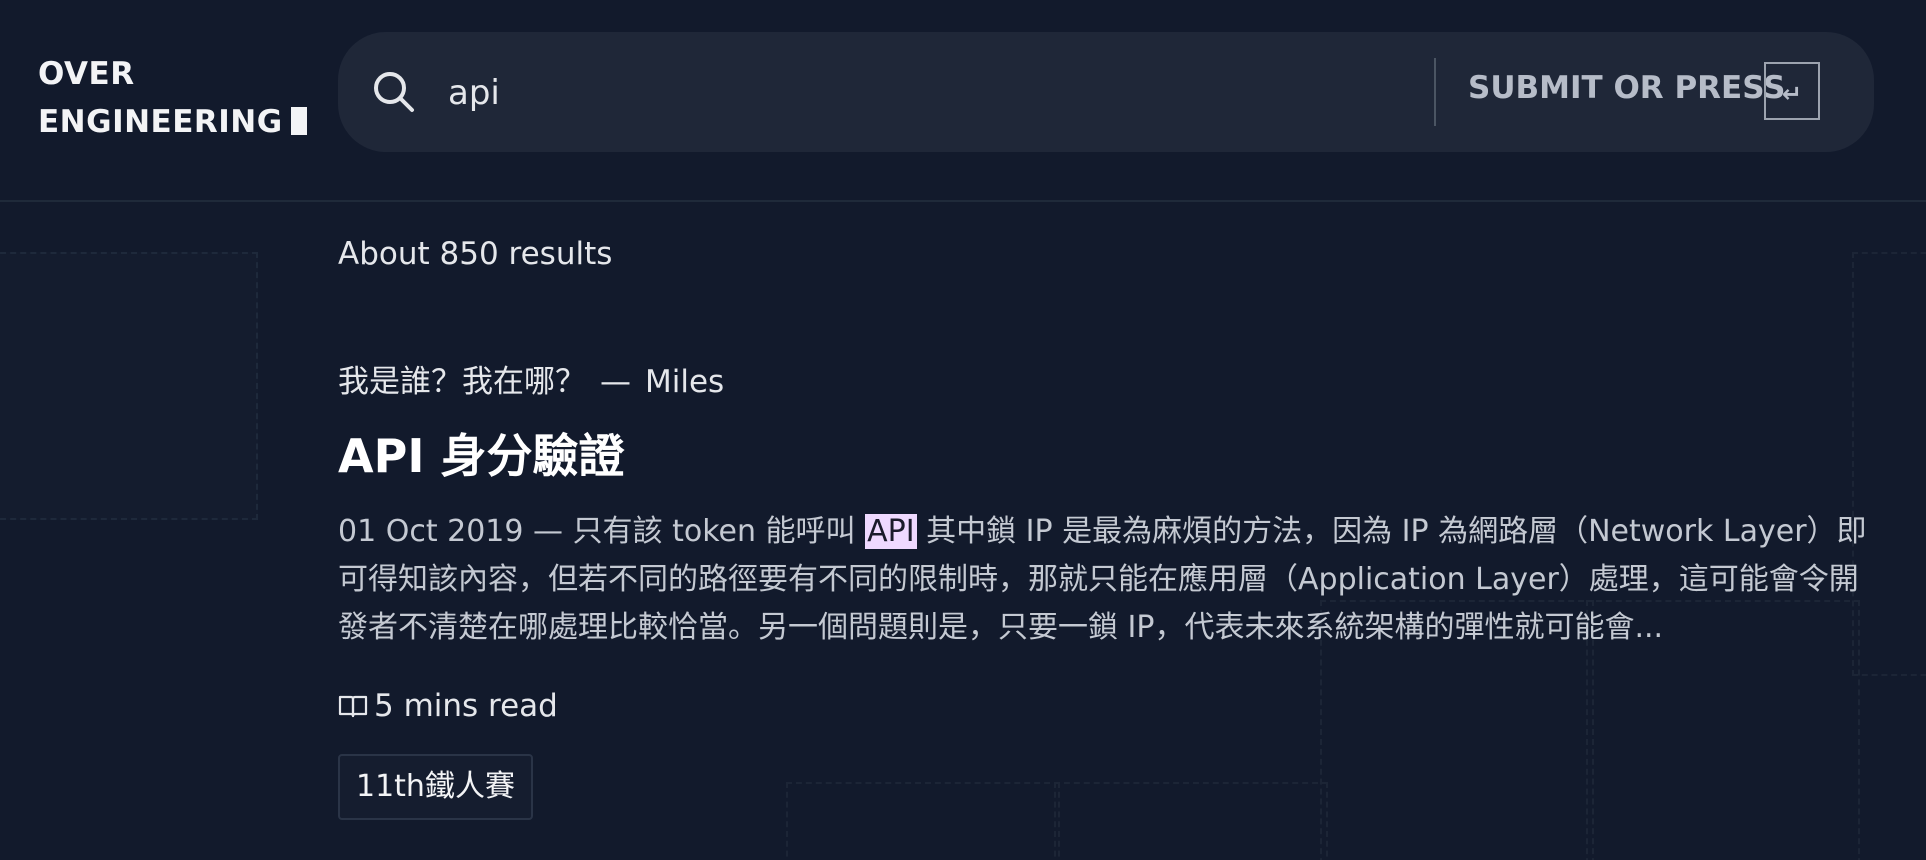 The image size is (1926, 860). I want to click on result-series: 我是誰？我在哪？, so click(462, 382).